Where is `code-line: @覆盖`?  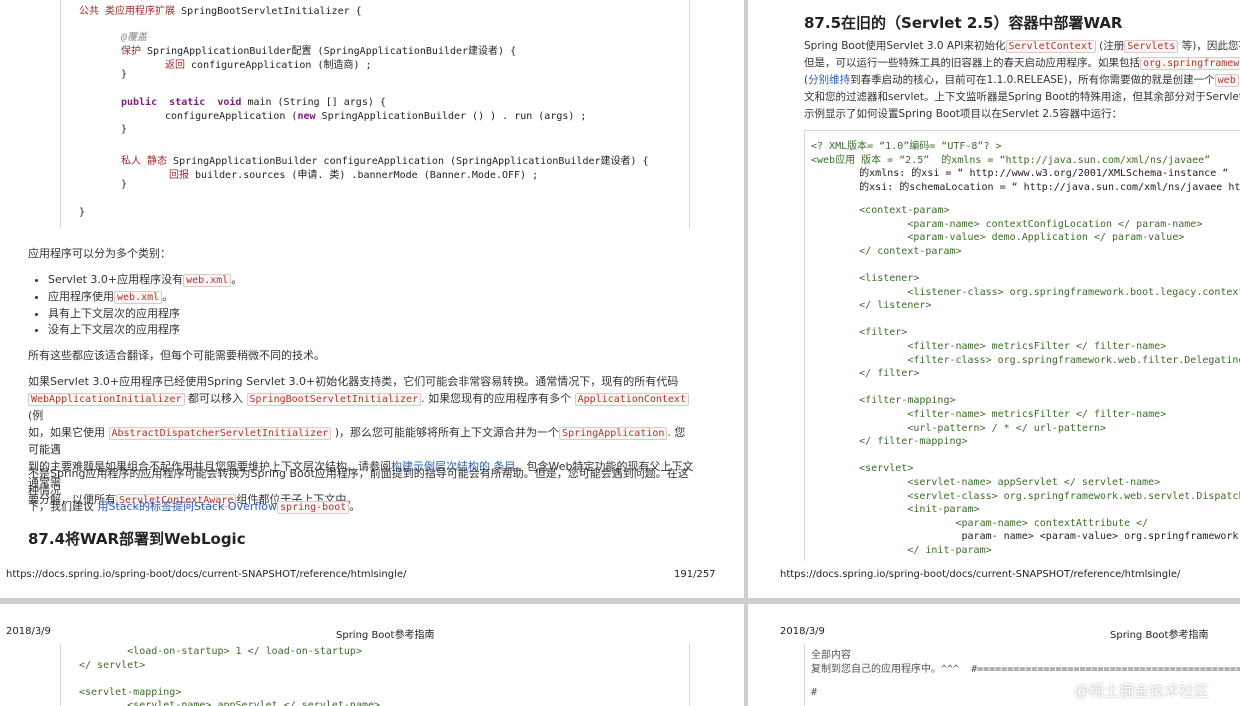
code-line: @覆盖 is located at coordinates (134, 37).